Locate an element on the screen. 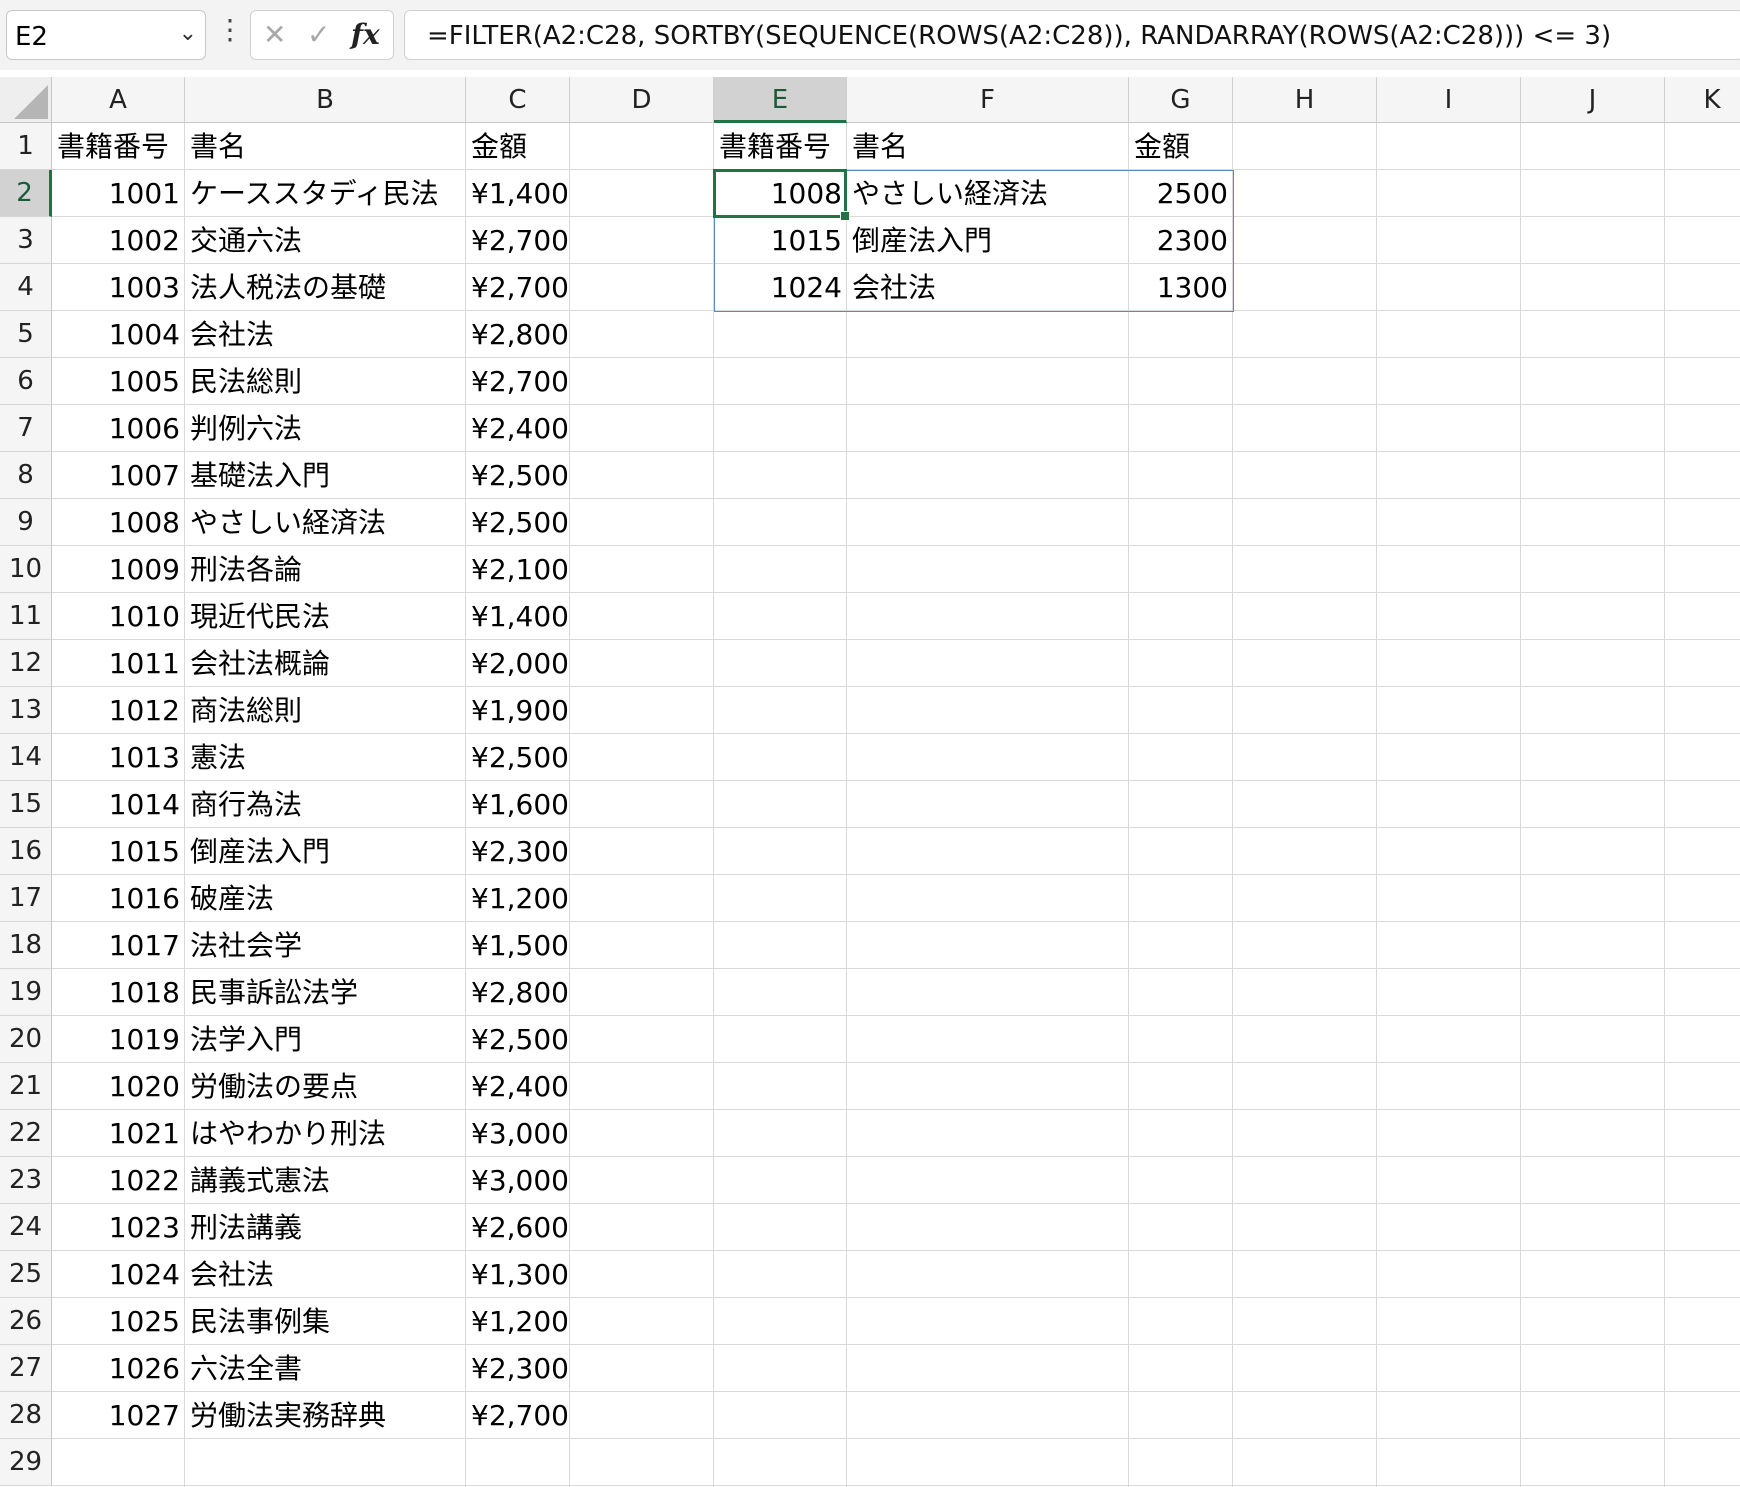 The height and width of the screenshot is (1487, 1740). cell-C28: ¥2,700 is located at coordinates (518, 1415).